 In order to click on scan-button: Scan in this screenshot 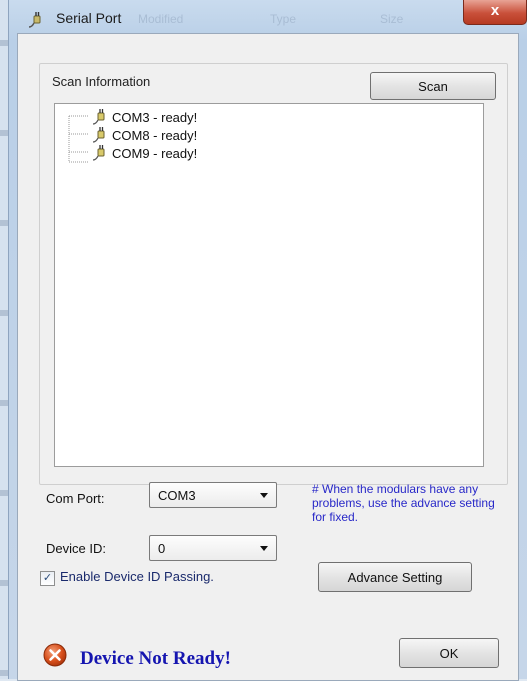, I will do `click(433, 86)`.